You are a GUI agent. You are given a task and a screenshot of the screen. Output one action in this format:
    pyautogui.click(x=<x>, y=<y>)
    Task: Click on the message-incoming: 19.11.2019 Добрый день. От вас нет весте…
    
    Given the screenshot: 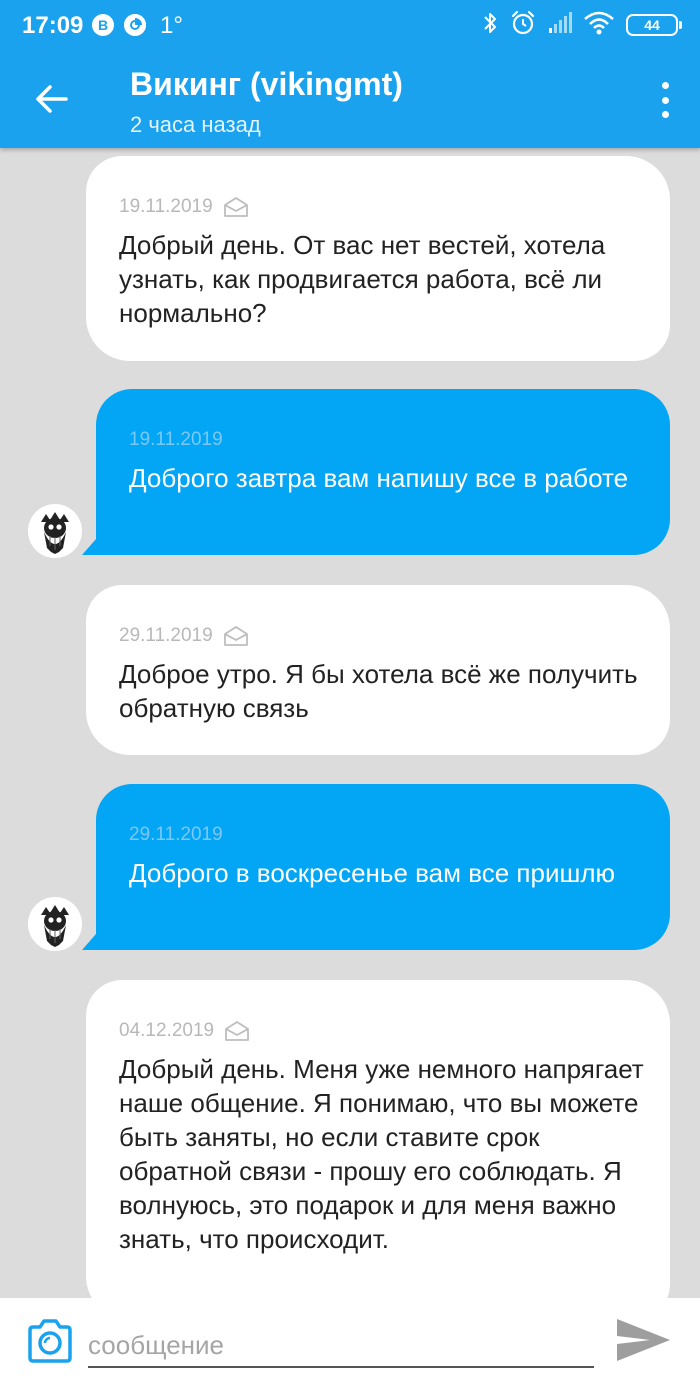 What is the action you would take?
    pyautogui.click(x=378, y=258)
    